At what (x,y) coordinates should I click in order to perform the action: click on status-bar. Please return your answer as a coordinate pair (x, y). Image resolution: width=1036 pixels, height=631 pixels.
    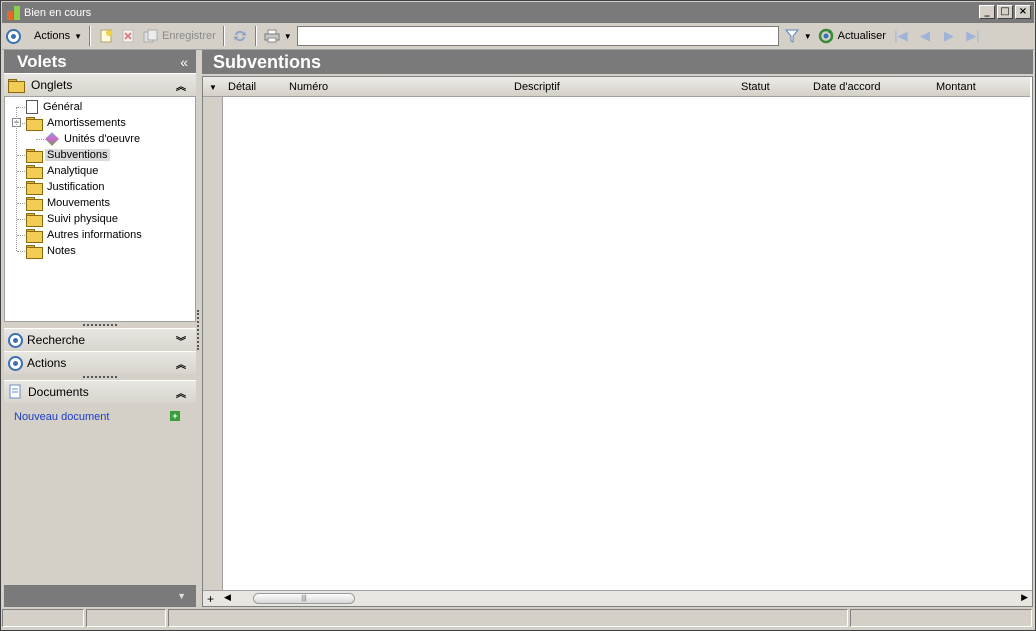
    Looking at the image, I should click on (518, 619).